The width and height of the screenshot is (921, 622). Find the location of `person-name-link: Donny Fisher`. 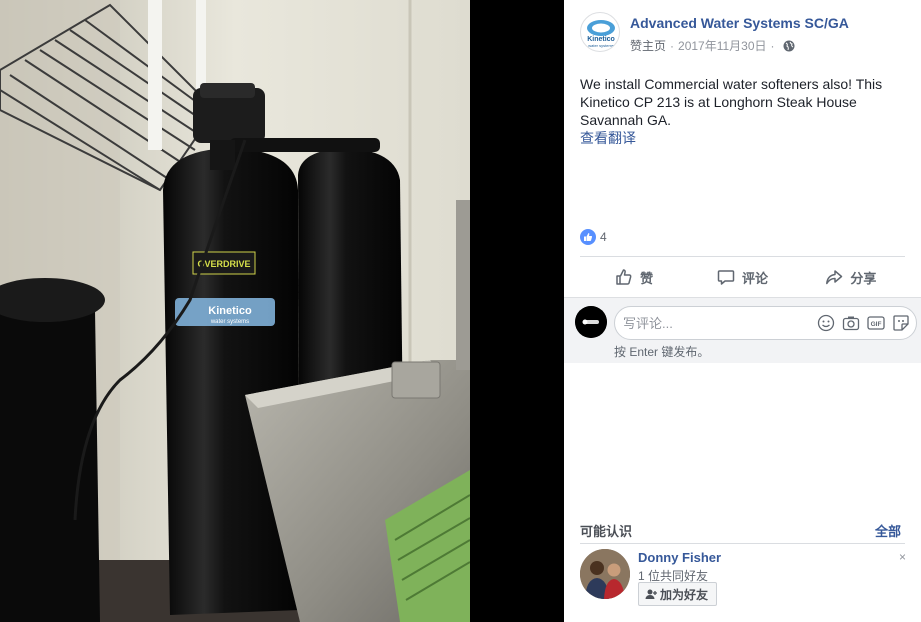

person-name-link: Donny Fisher is located at coordinates (679, 557).